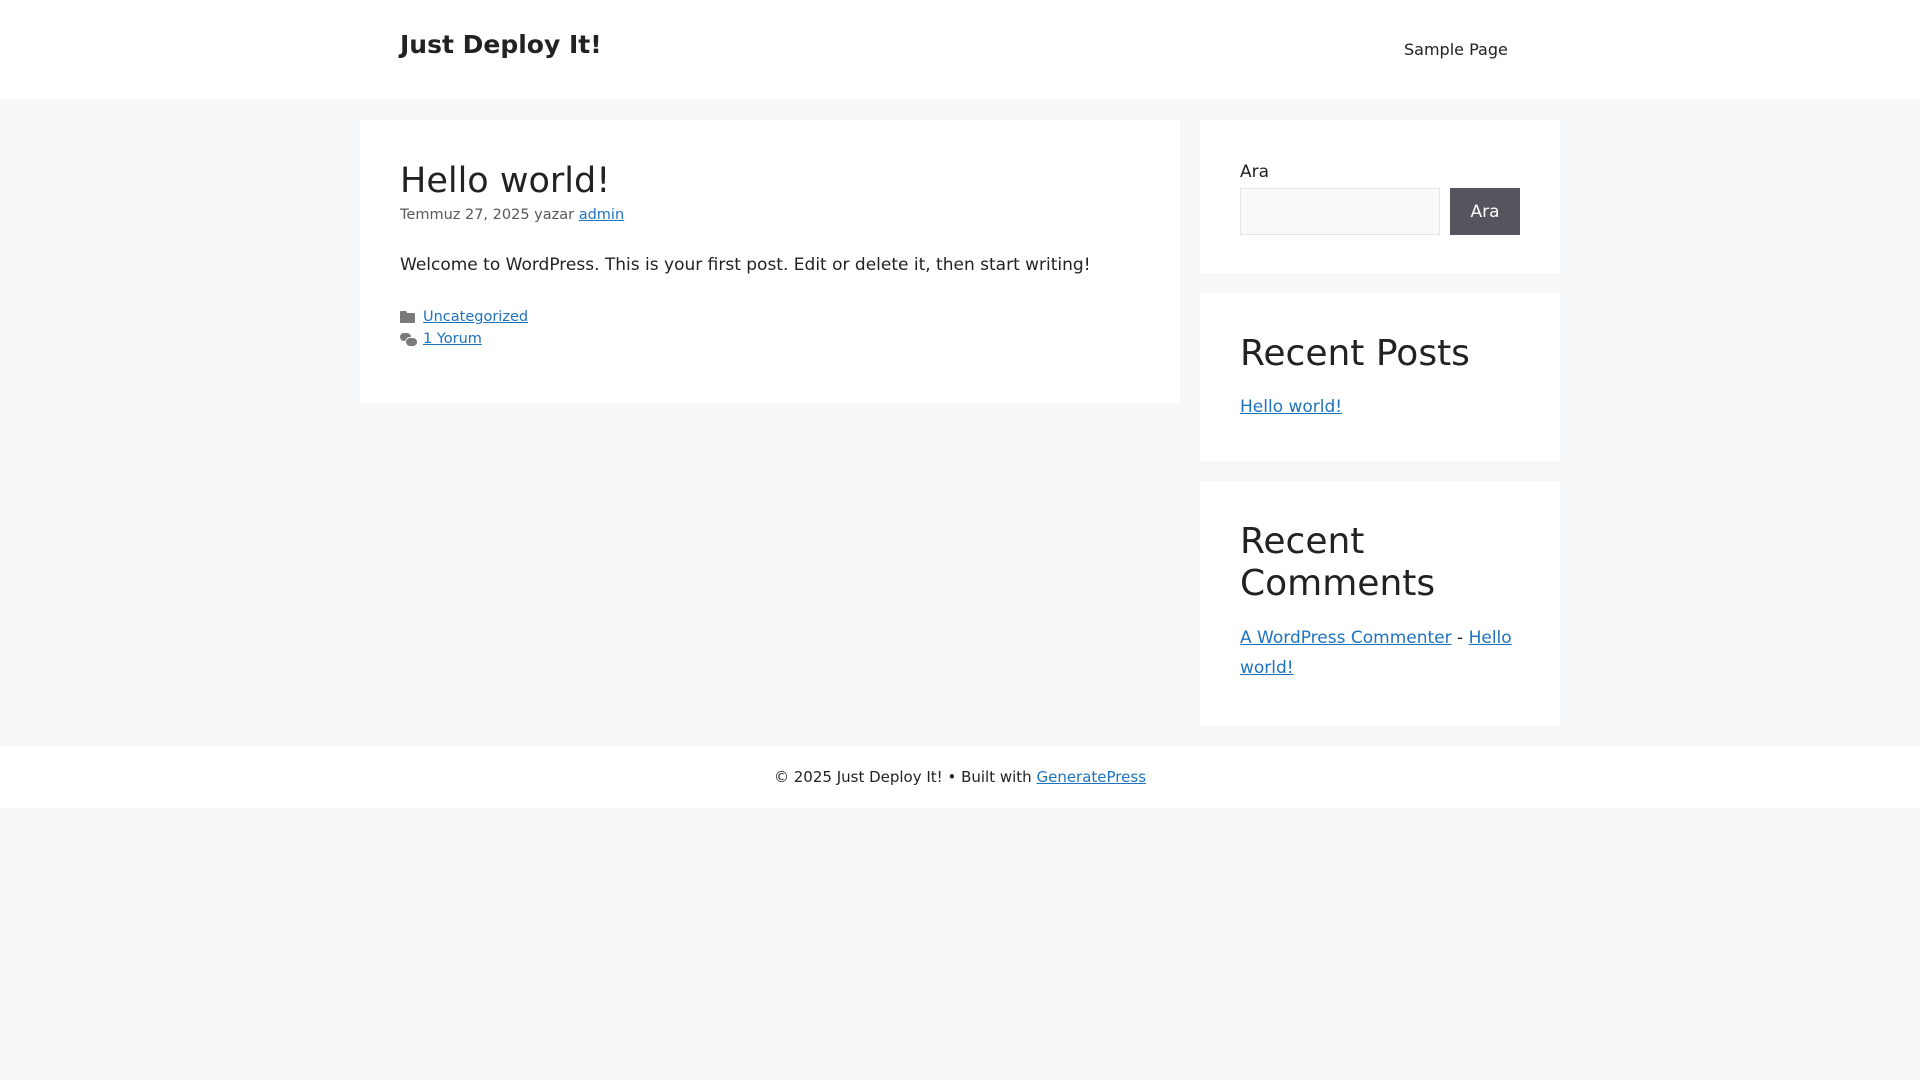 Image resolution: width=1920 pixels, height=1080 pixels. I want to click on comments-icon, so click(409, 340).